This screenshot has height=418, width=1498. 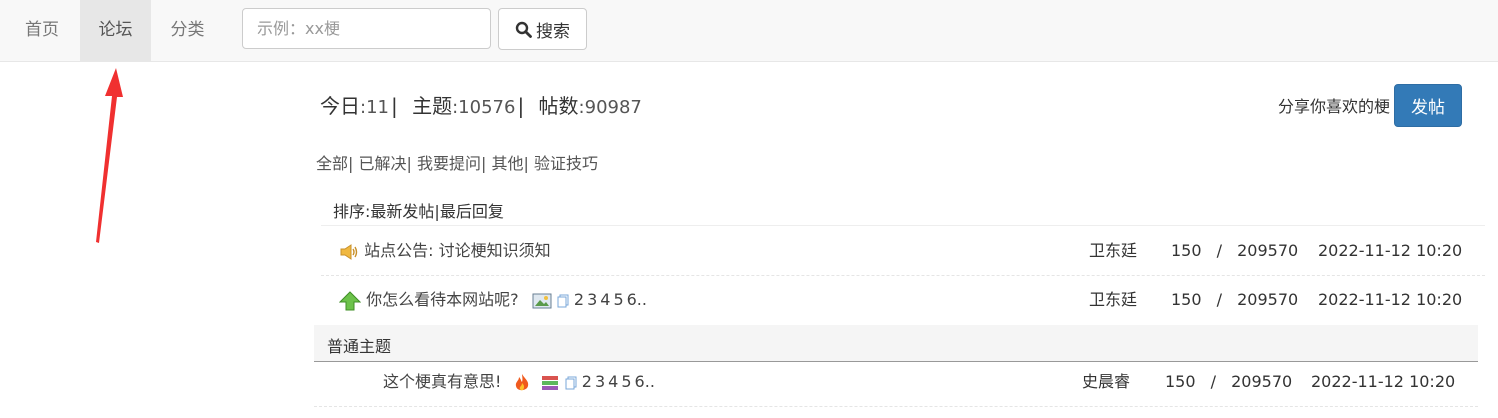 I want to click on search-input, so click(x=366, y=28).